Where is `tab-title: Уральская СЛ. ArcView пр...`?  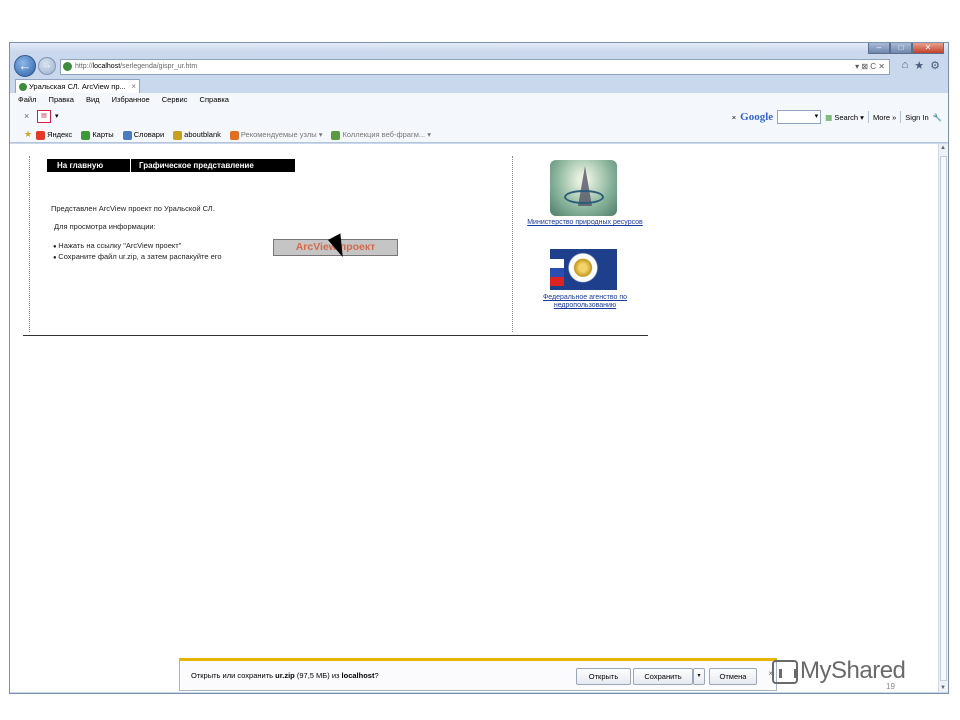 tab-title: Уральская СЛ. ArcView пр... is located at coordinates (77, 86).